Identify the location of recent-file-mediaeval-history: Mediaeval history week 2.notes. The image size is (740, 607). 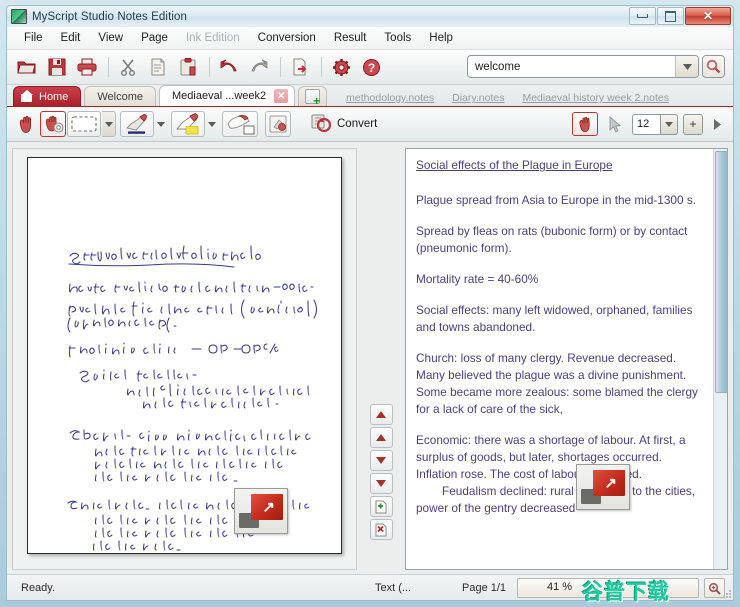
(595, 98).